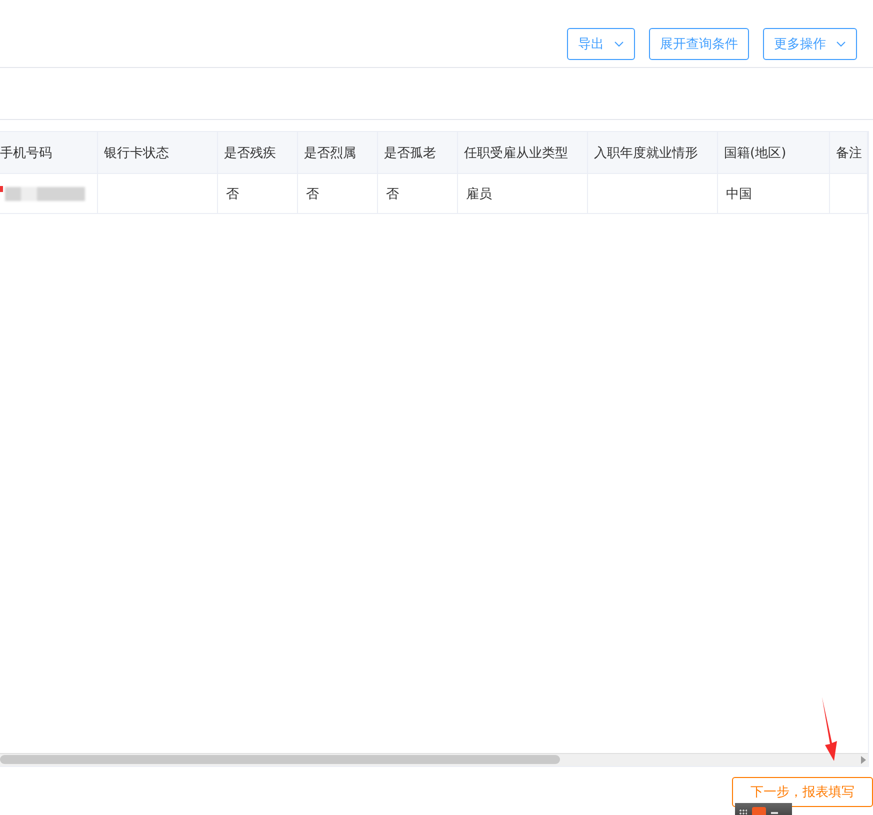  I want to click on column-header: 是否烈属, so click(338, 152).